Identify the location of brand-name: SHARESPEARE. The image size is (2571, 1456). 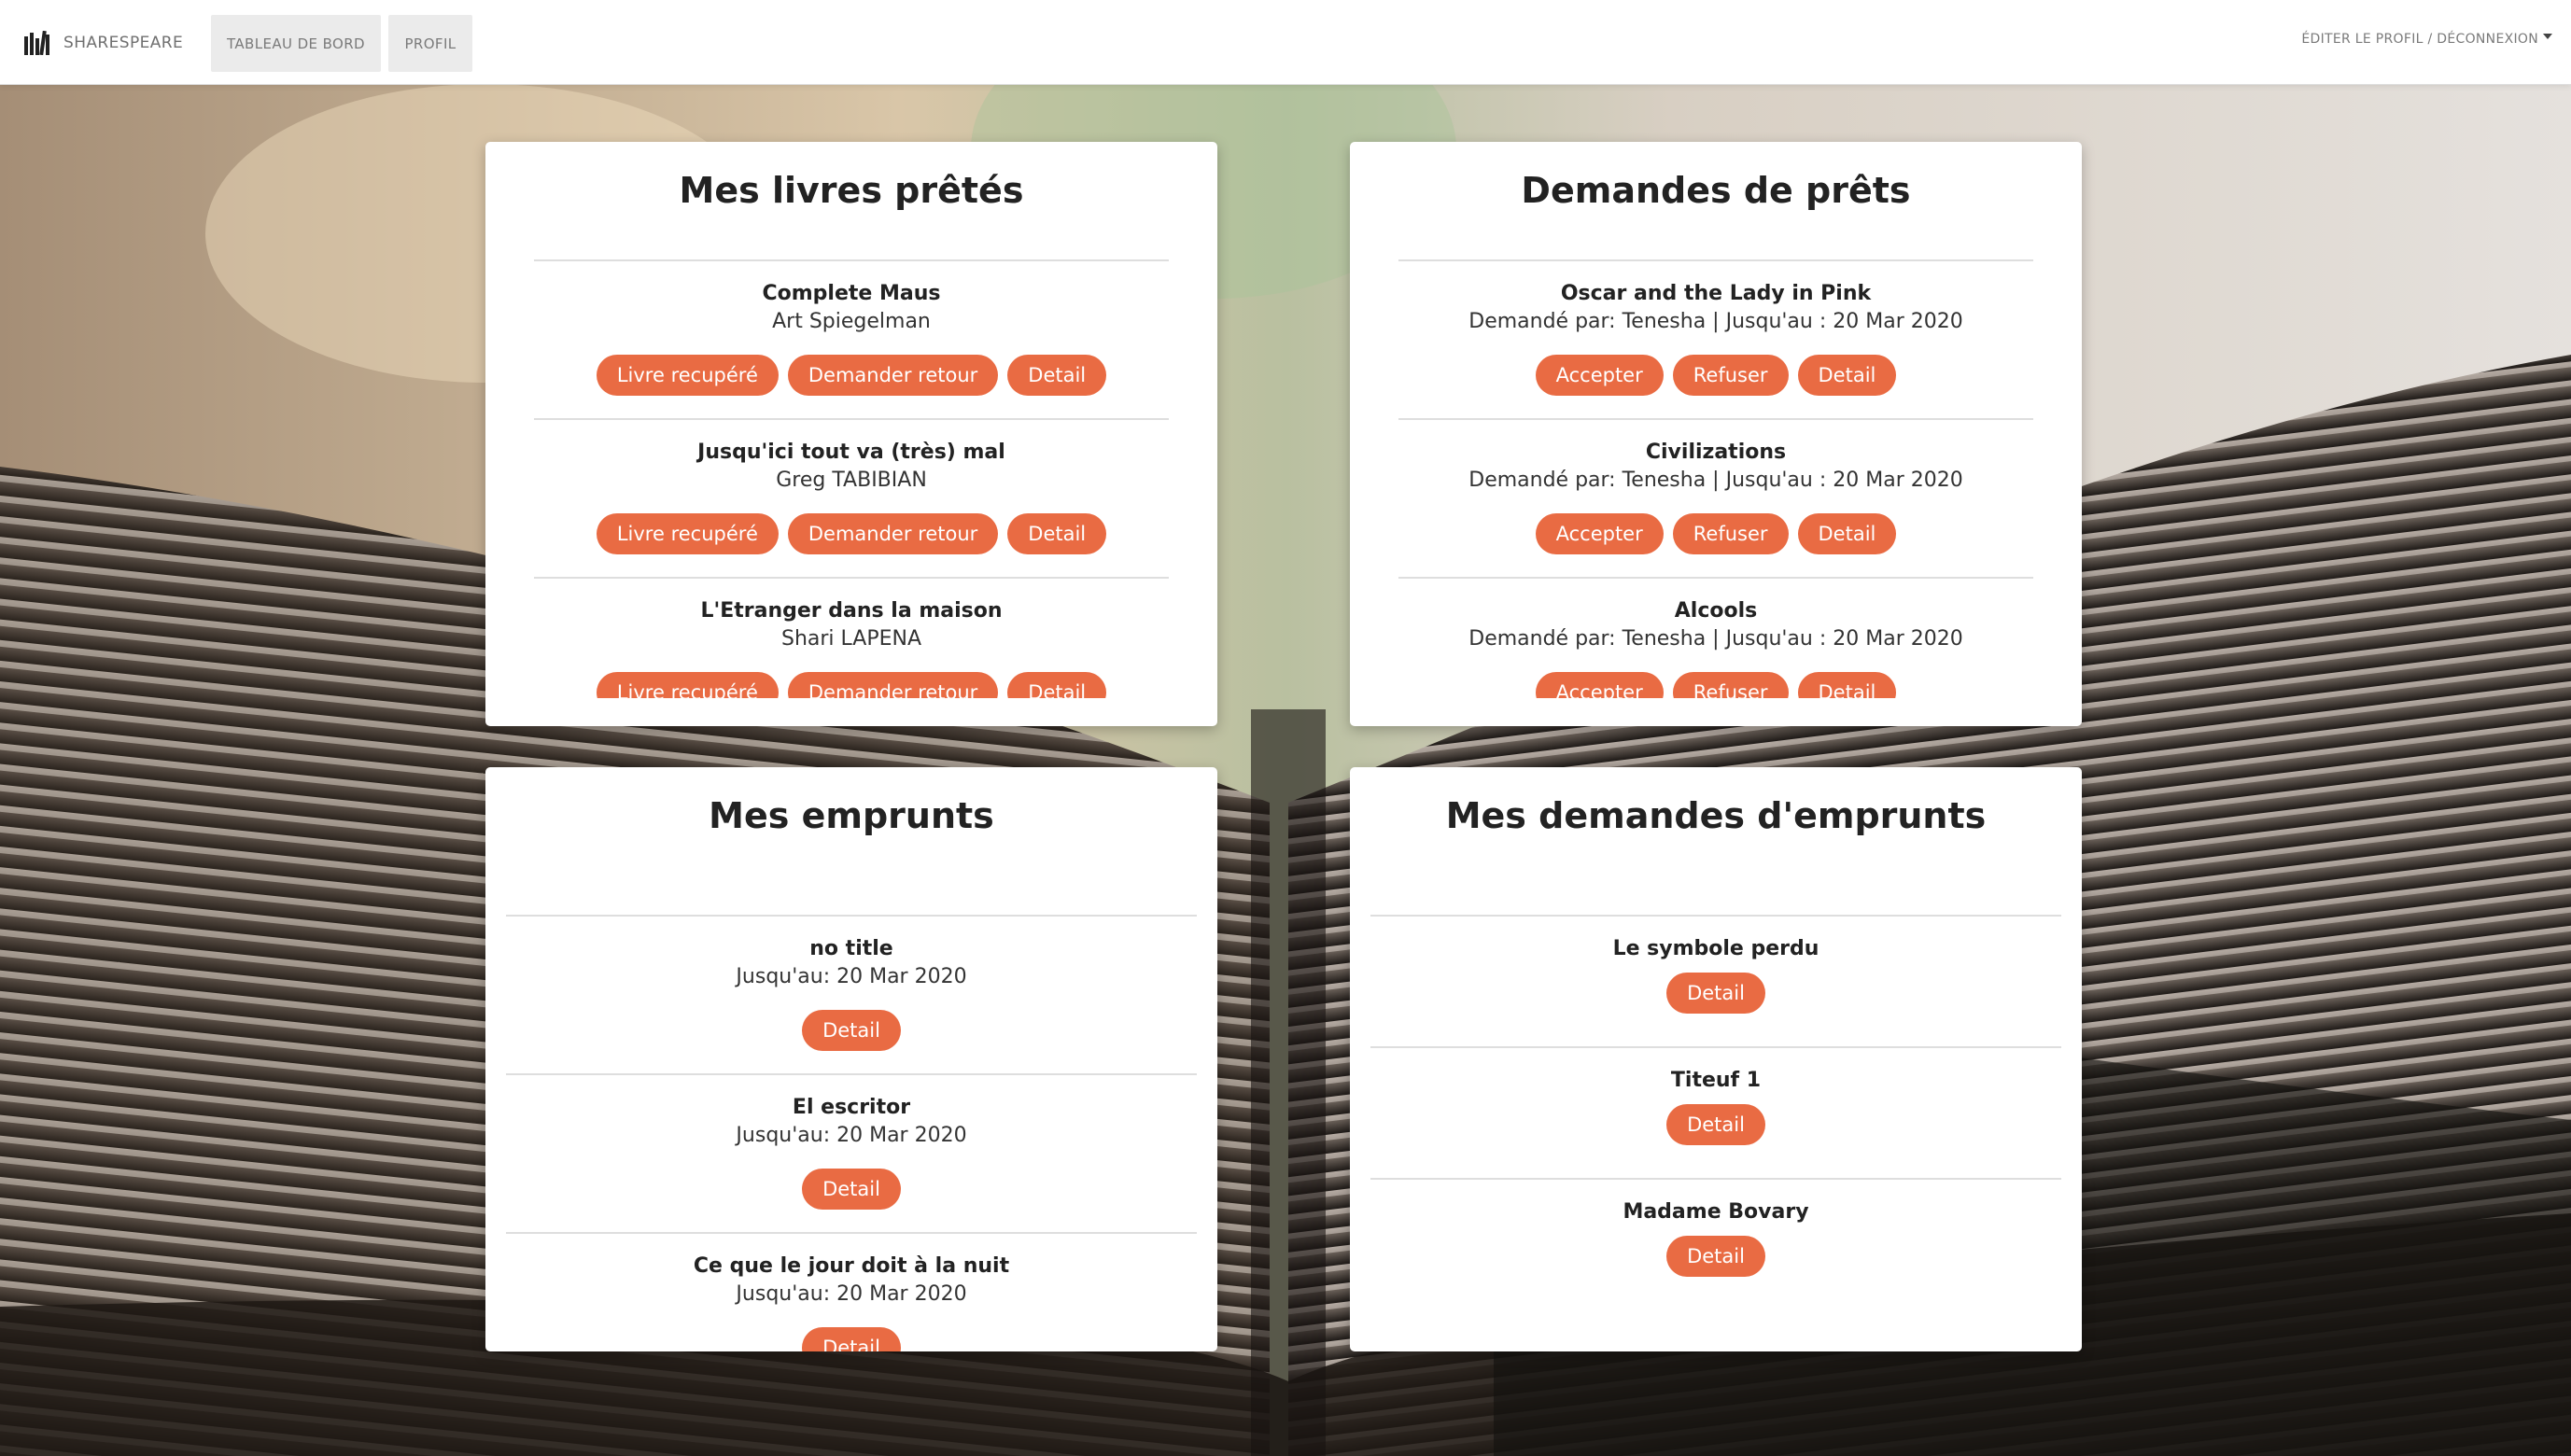
(124, 43).